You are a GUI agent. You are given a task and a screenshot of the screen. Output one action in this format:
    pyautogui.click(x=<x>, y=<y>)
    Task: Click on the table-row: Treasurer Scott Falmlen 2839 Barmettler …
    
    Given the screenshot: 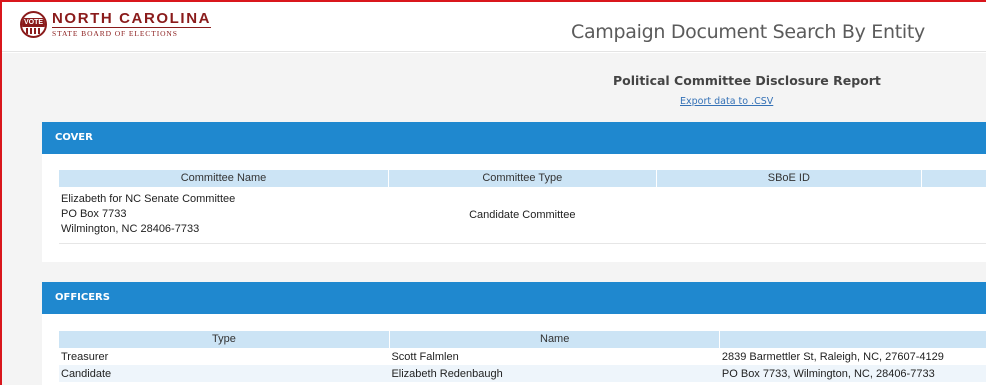 What is the action you would take?
    pyautogui.click(x=522, y=356)
    